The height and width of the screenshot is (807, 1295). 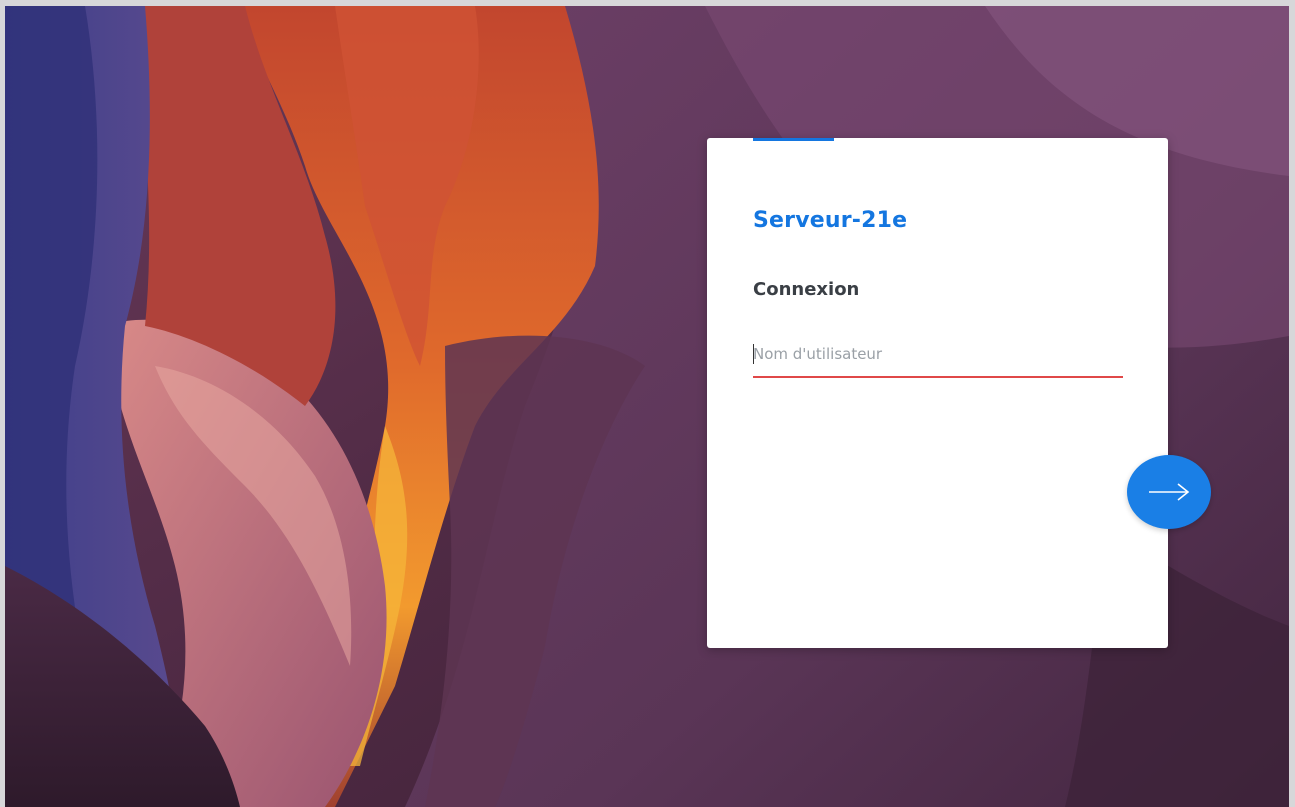 I want to click on login-heading: Connexion, so click(x=806, y=289).